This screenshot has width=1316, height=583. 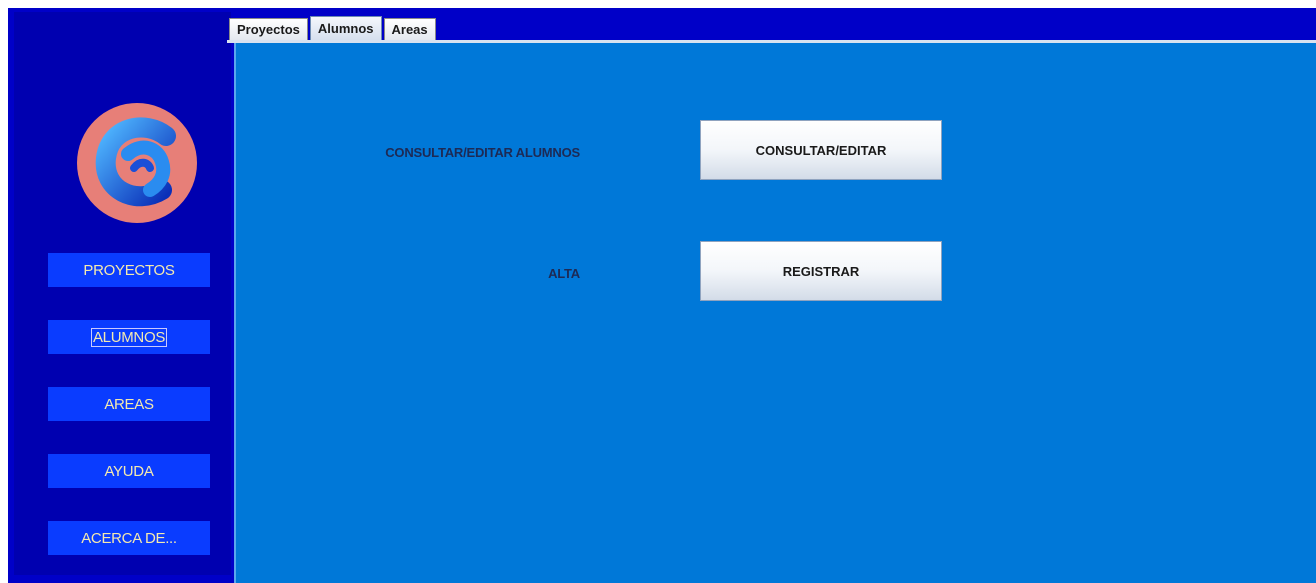 I want to click on alta-label: ALTA, so click(x=564, y=273).